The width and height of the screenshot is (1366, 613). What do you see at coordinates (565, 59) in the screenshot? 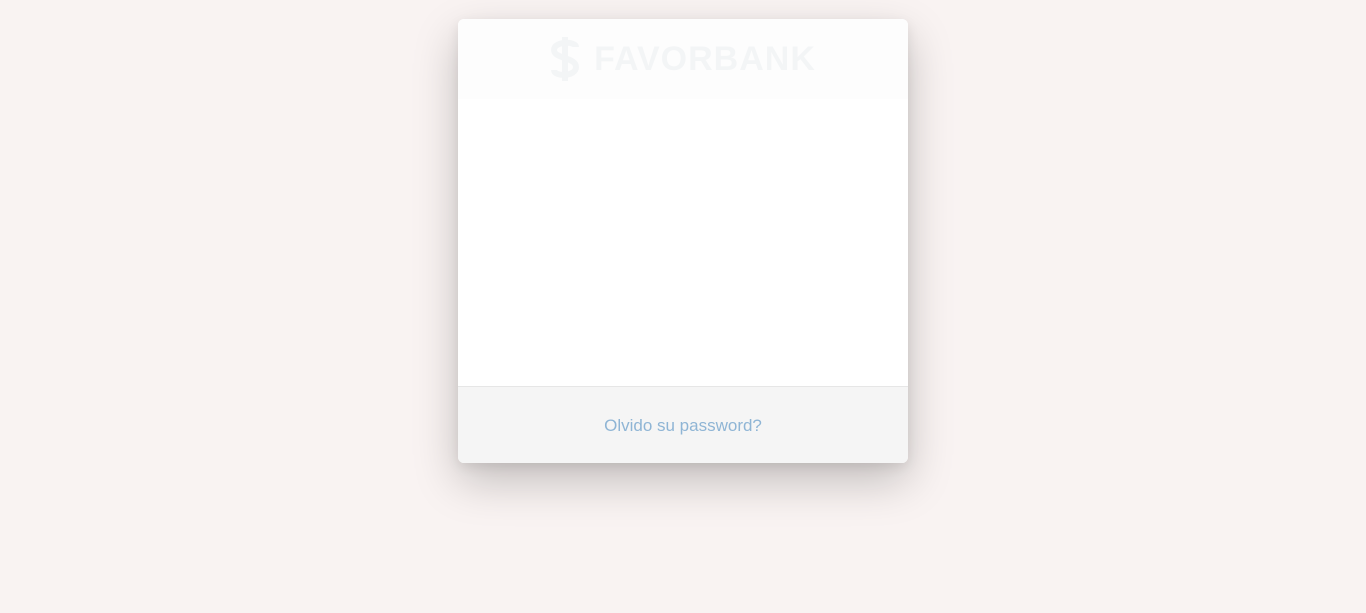
I see `dollar-icon` at bounding box center [565, 59].